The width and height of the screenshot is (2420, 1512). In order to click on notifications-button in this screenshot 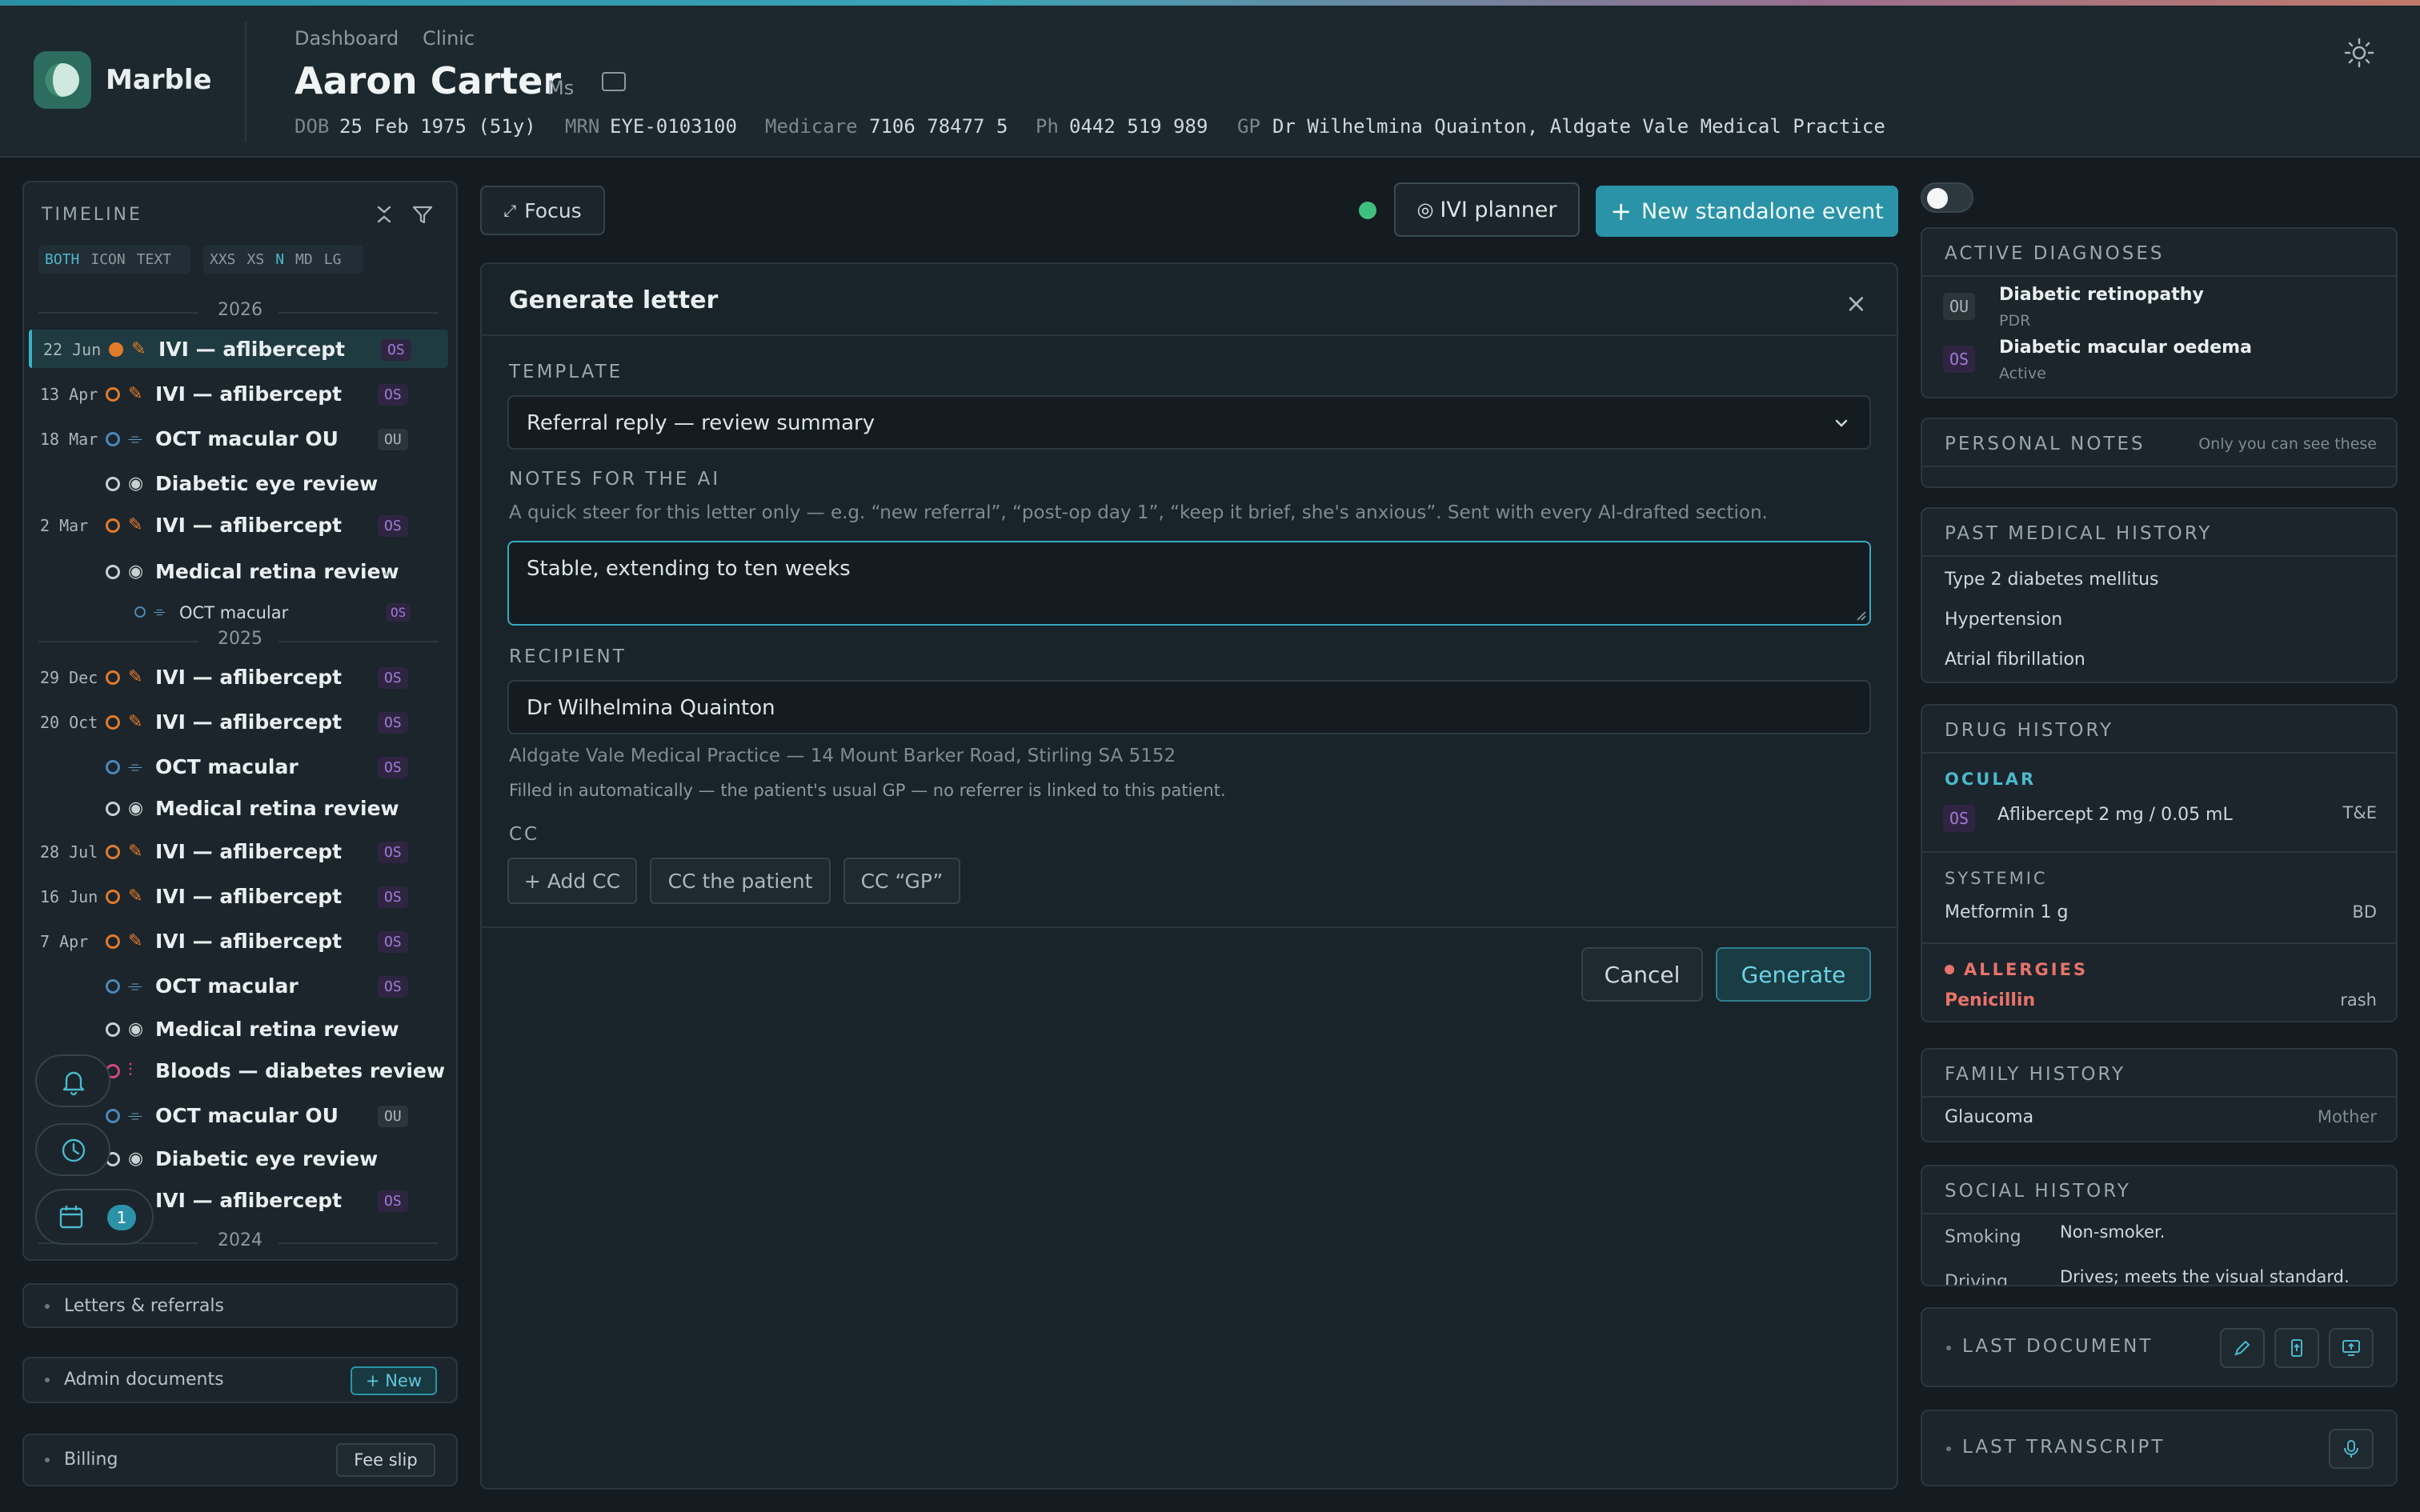, I will do `click(72, 1080)`.